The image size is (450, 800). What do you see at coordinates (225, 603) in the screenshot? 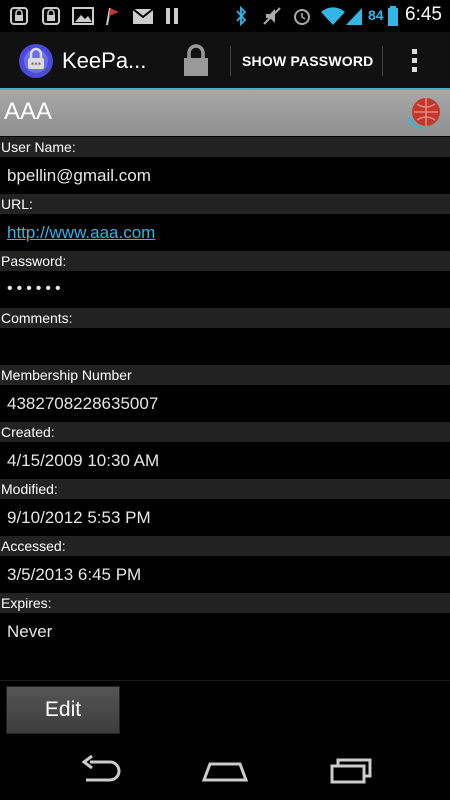
I see `field-label-expires: Expires:` at bounding box center [225, 603].